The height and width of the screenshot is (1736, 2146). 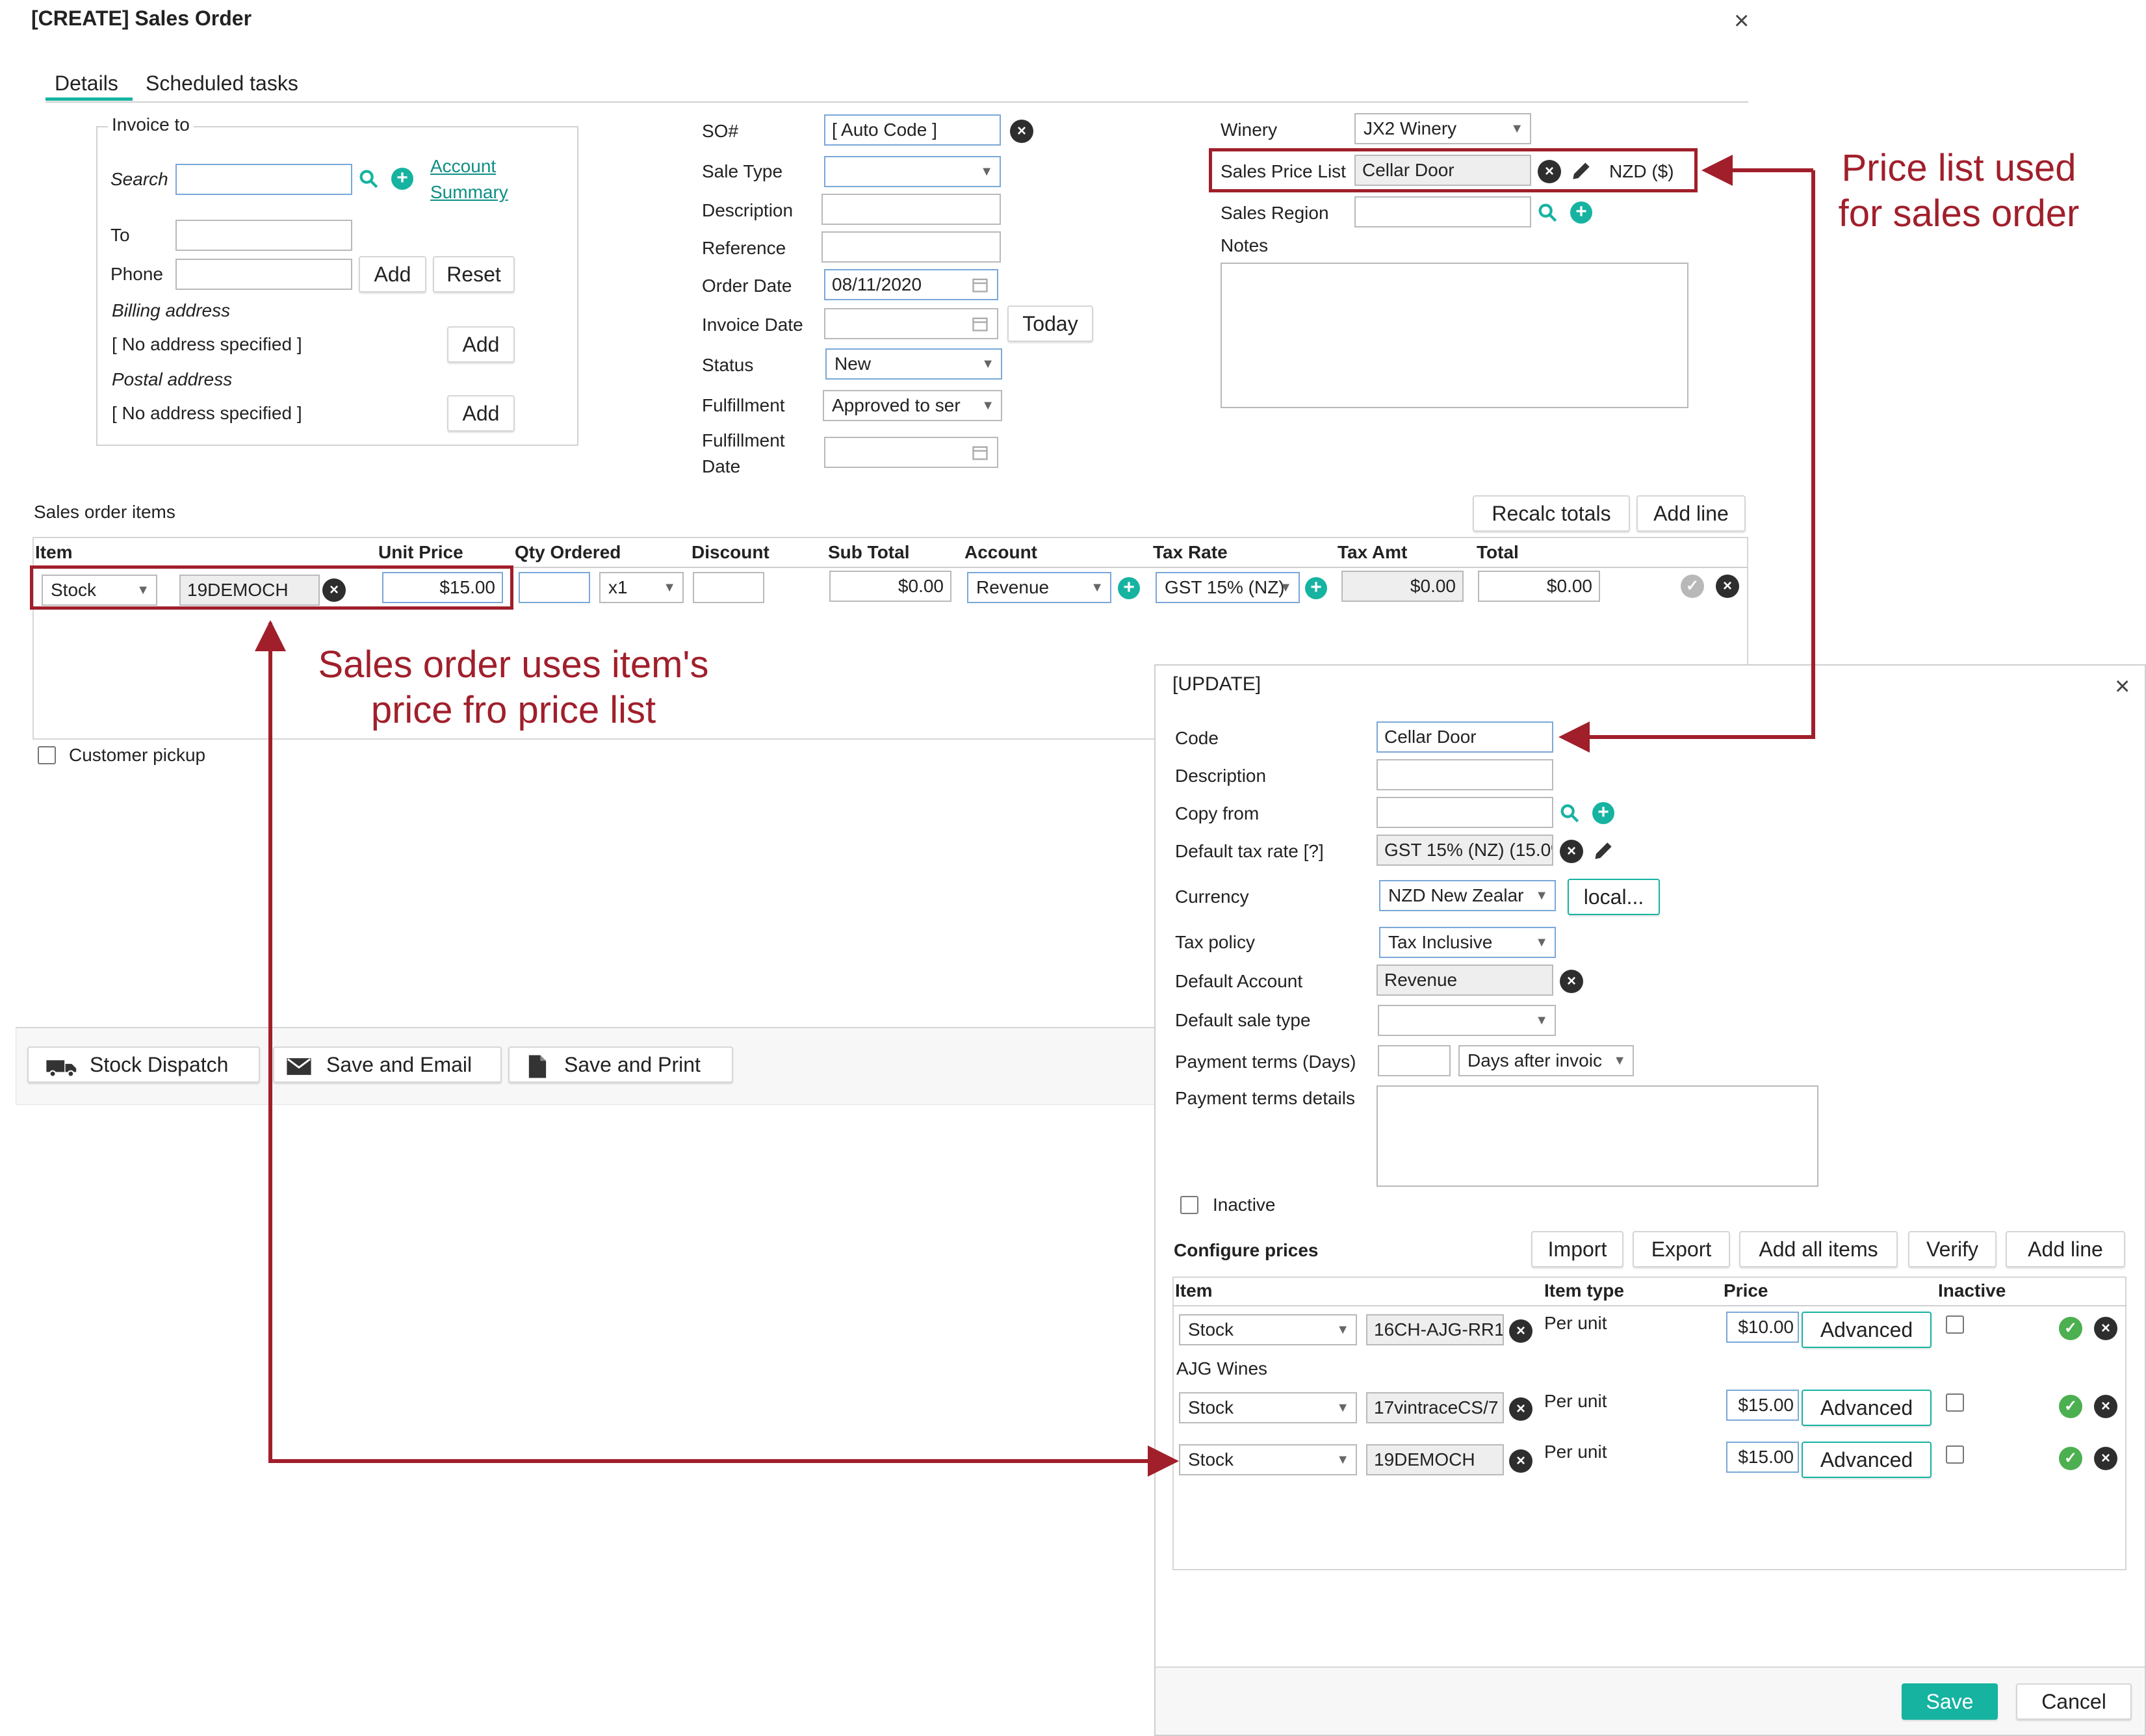 What do you see at coordinates (1571, 981) in the screenshot?
I see `clear-account-icon: ×` at bounding box center [1571, 981].